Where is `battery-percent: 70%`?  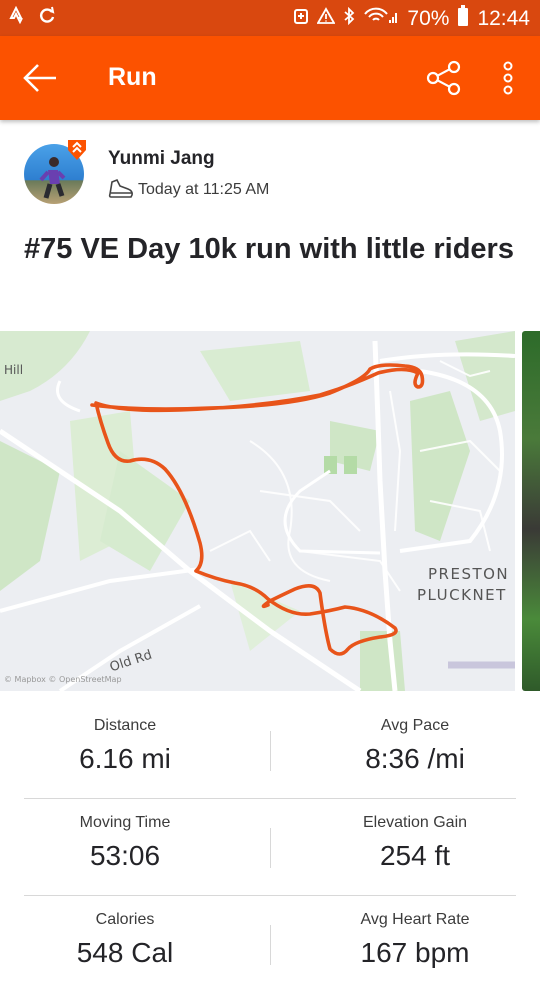 battery-percent: 70% is located at coordinates (428, 18).